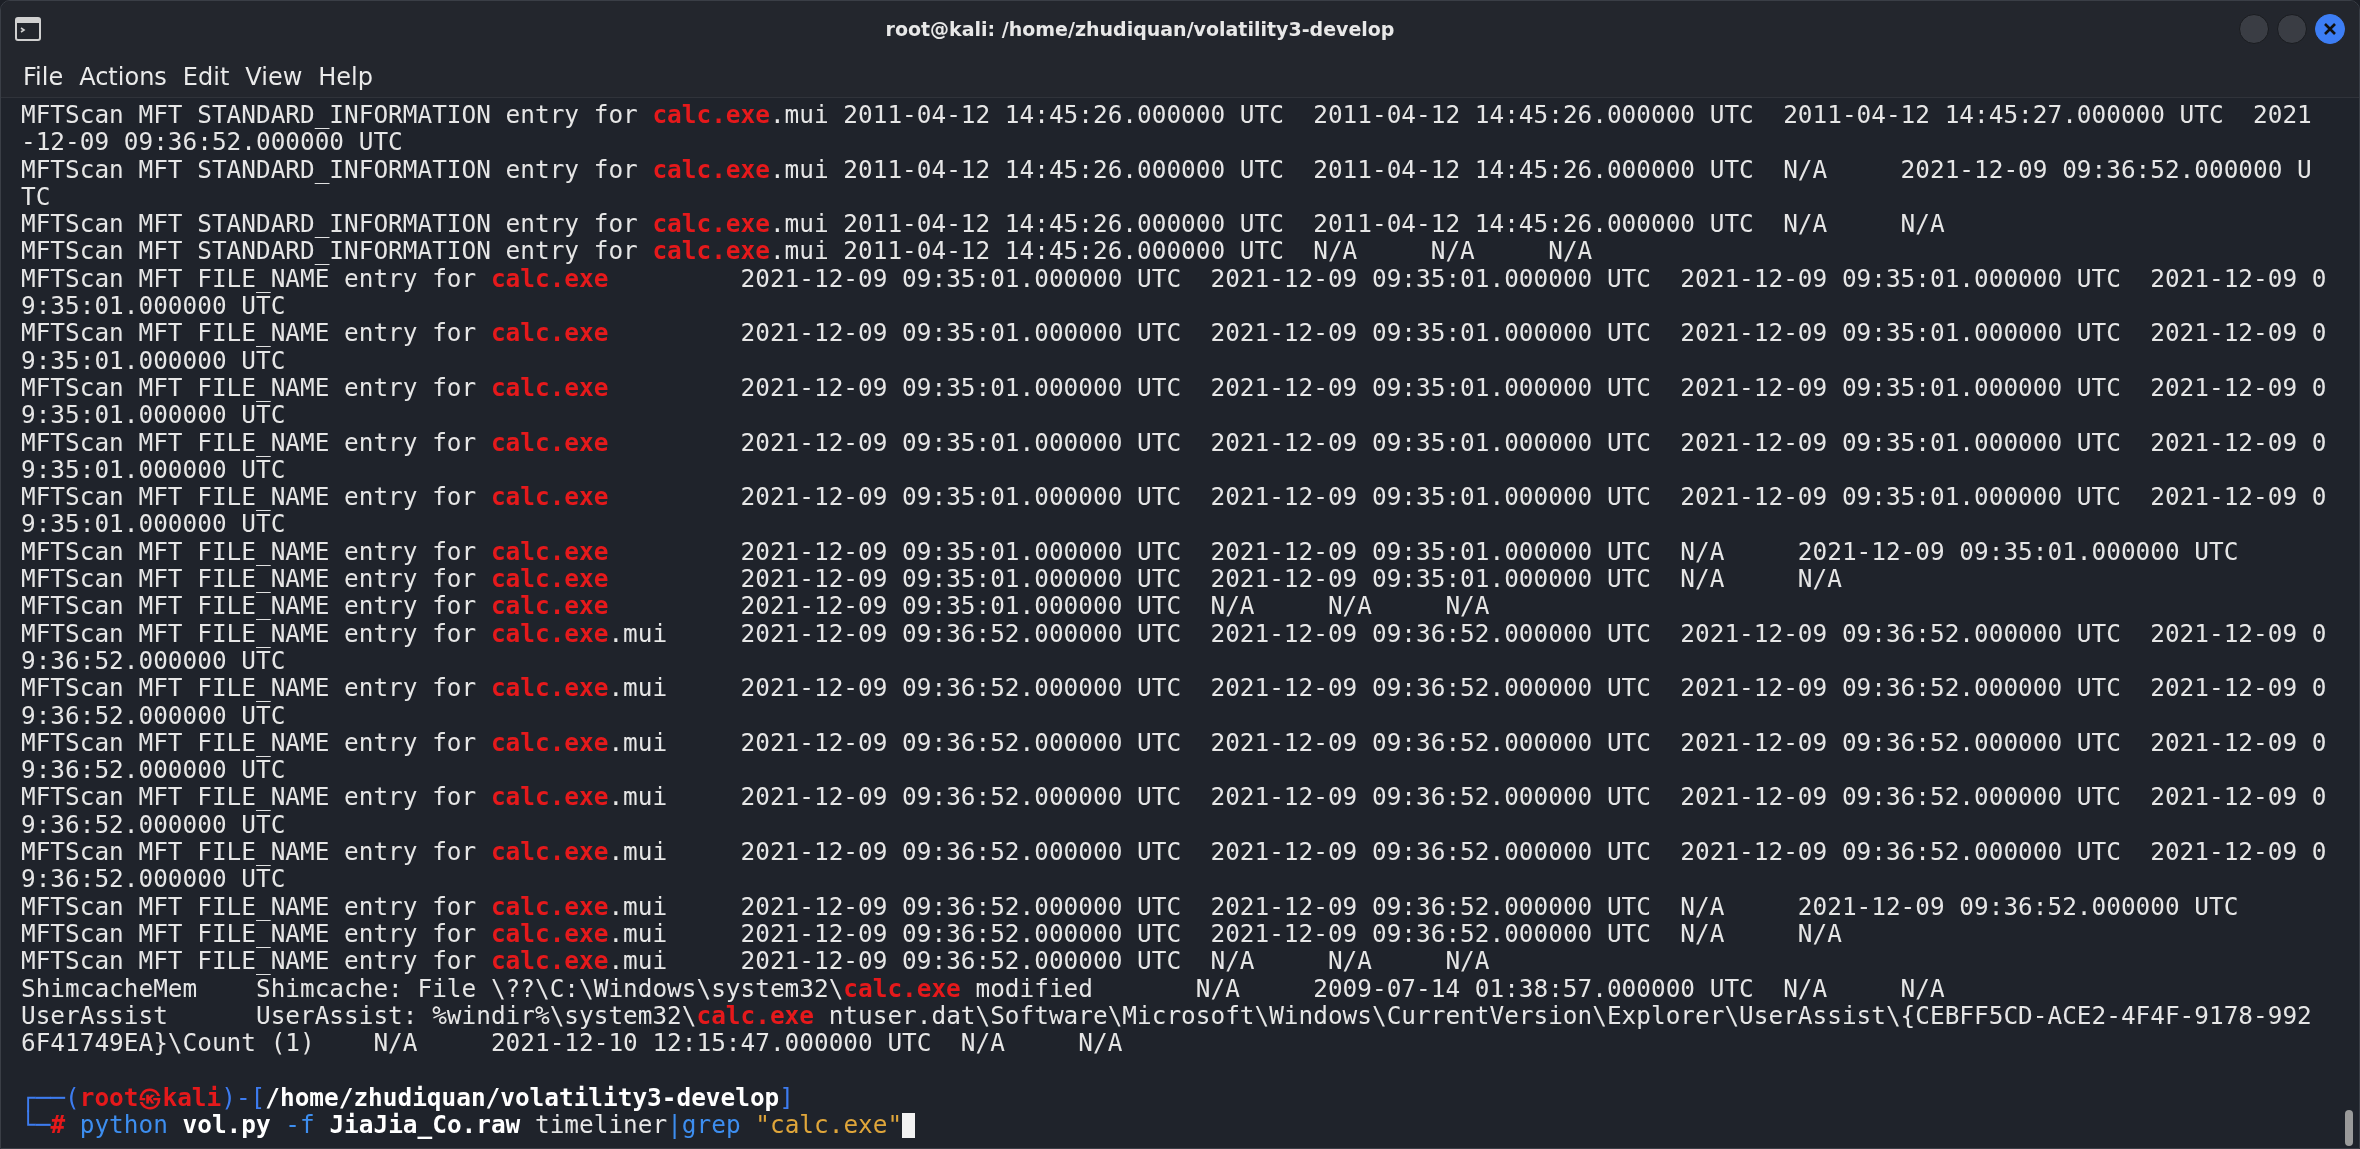 This screenshot has width=2360, height=1149. Describe the element at coordinates (1140, 29) in the screenshot. I see `window-title: root@kali: /home/zhudiquan/volatility3-develop` at that location.